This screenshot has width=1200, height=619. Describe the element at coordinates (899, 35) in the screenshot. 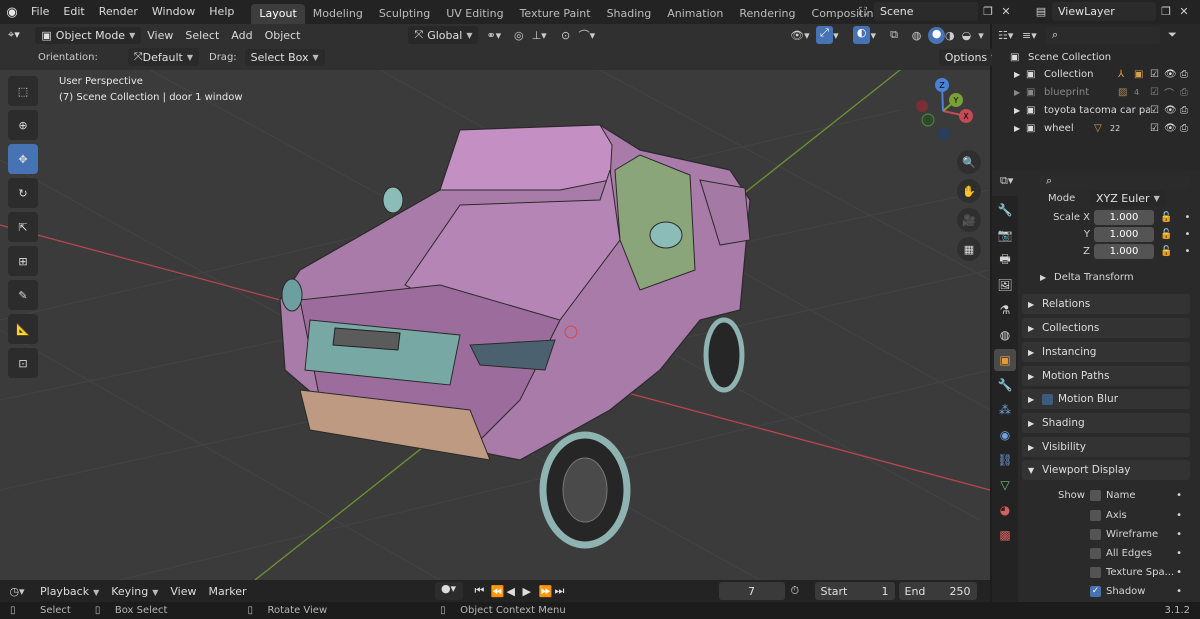

I see `xray-icon: ⧉` at that location.